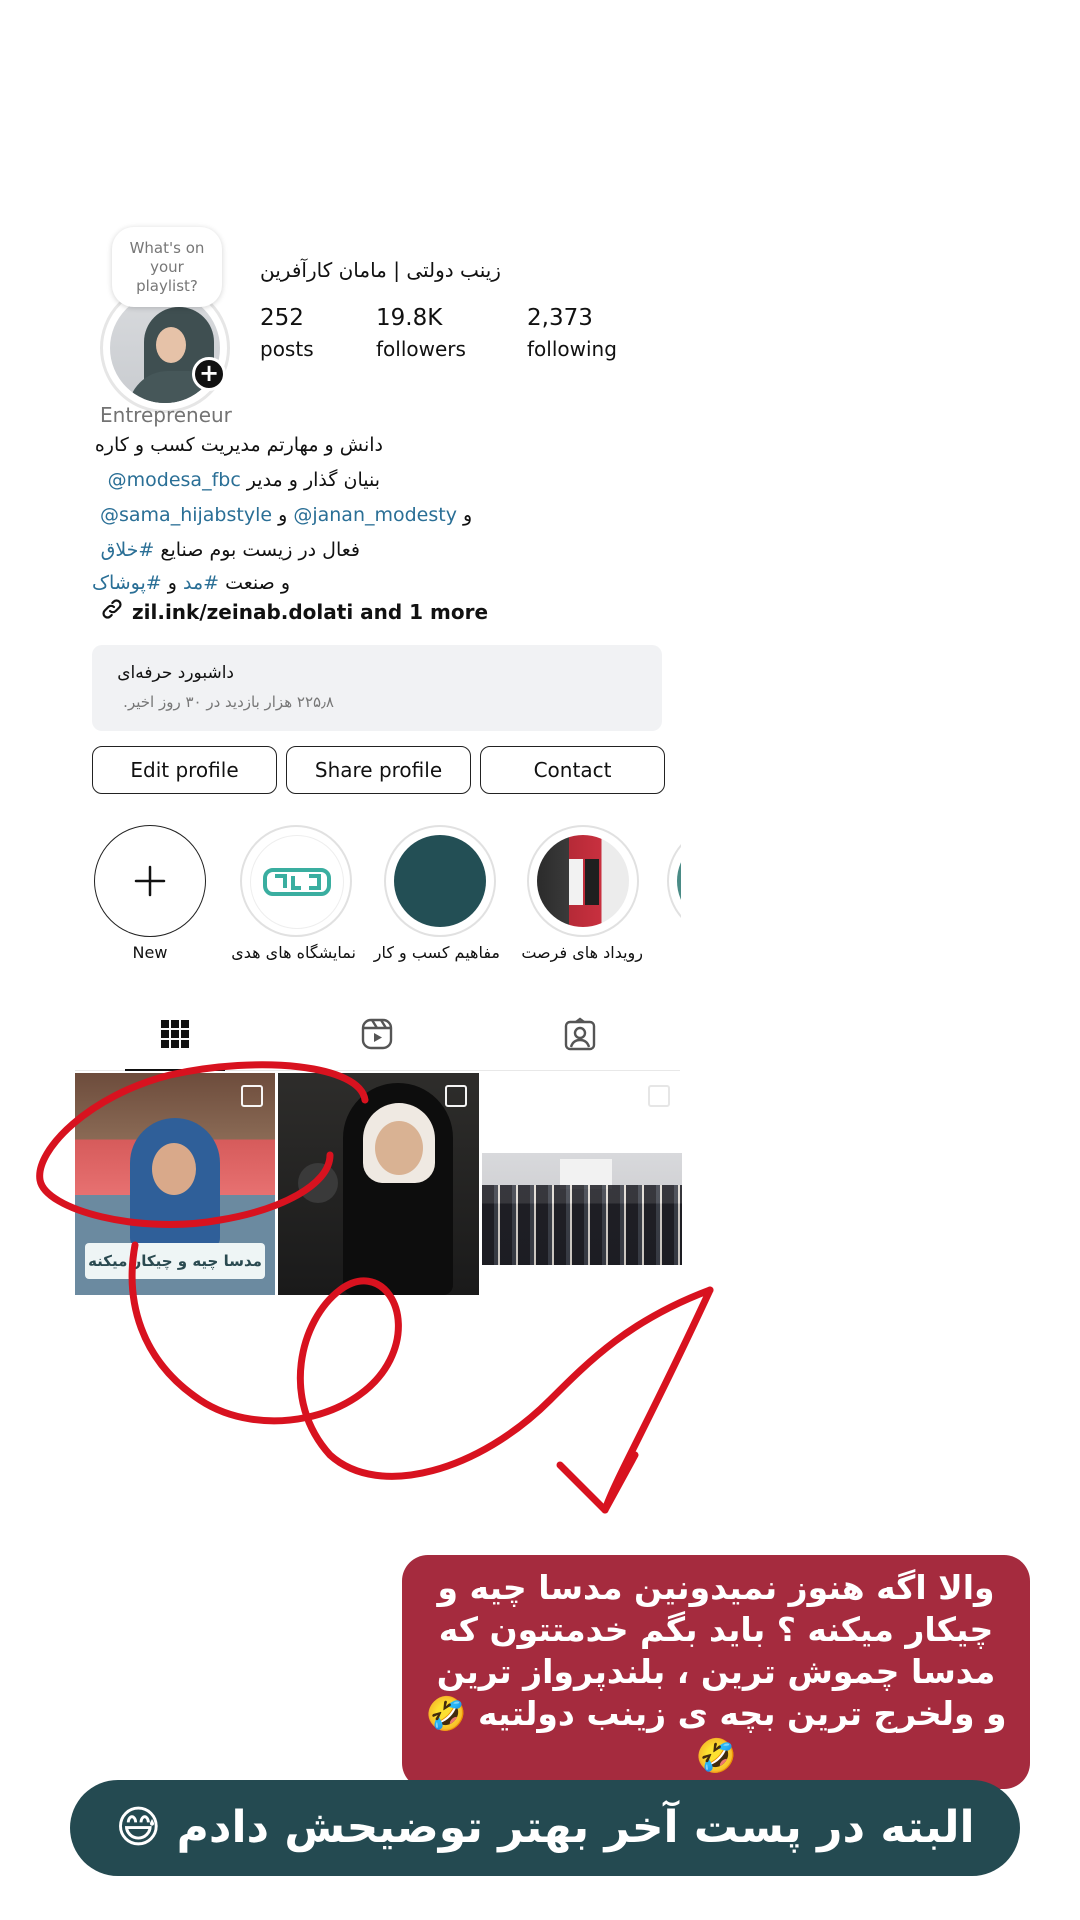 Image resolution: width=1080 pixels, height=1920 pixels. I want to click on plus-icon, so click(150, 881).